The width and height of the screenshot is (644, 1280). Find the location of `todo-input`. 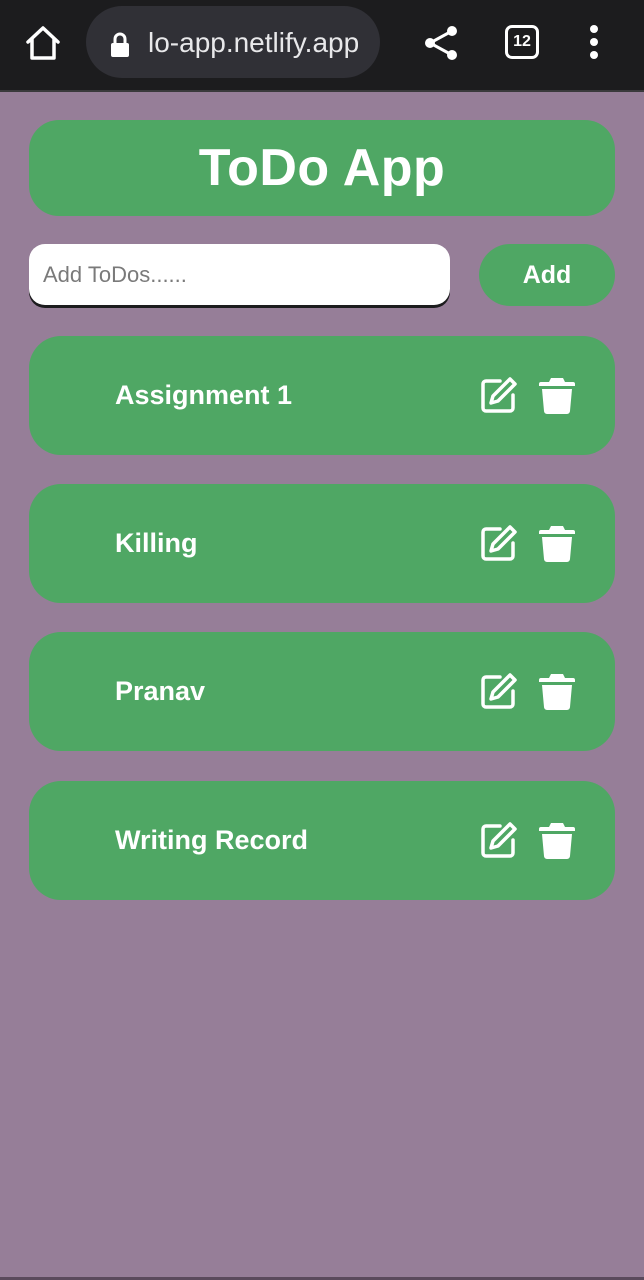

todo-input is located at coordinates (239, 274).